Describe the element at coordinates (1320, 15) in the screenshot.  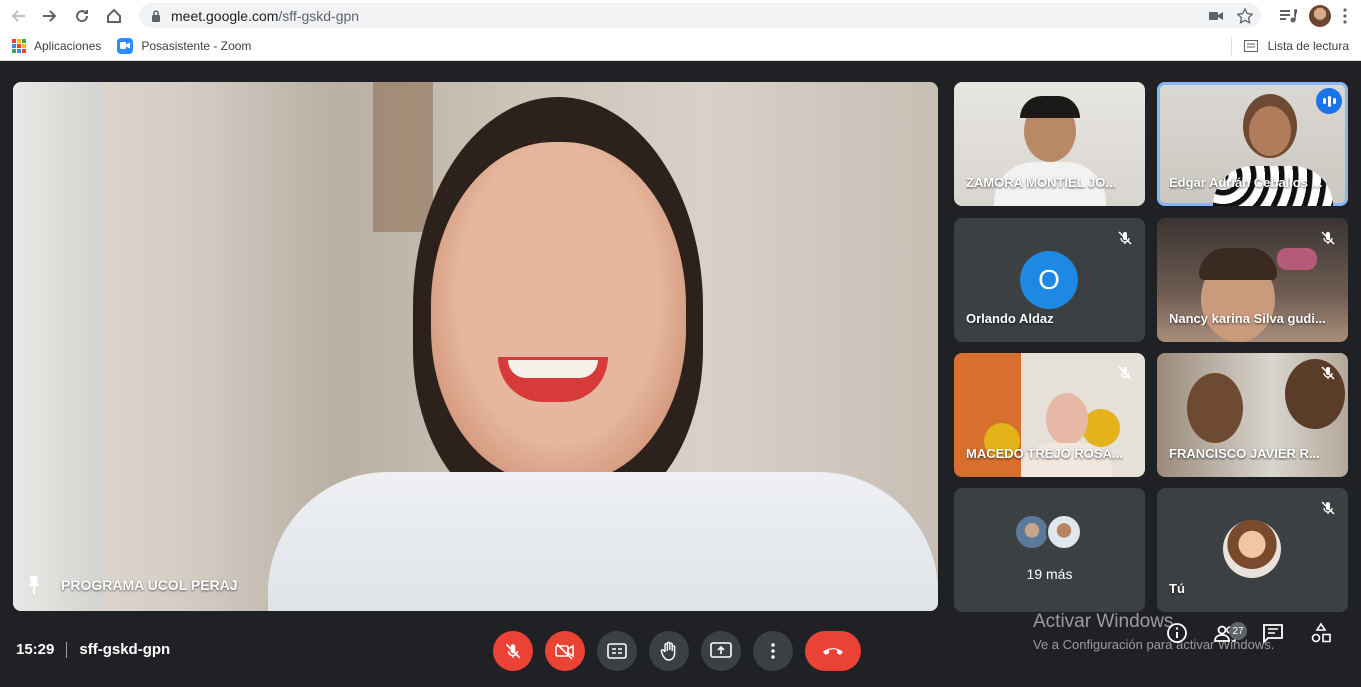
I see `profile-avatar` at that location.